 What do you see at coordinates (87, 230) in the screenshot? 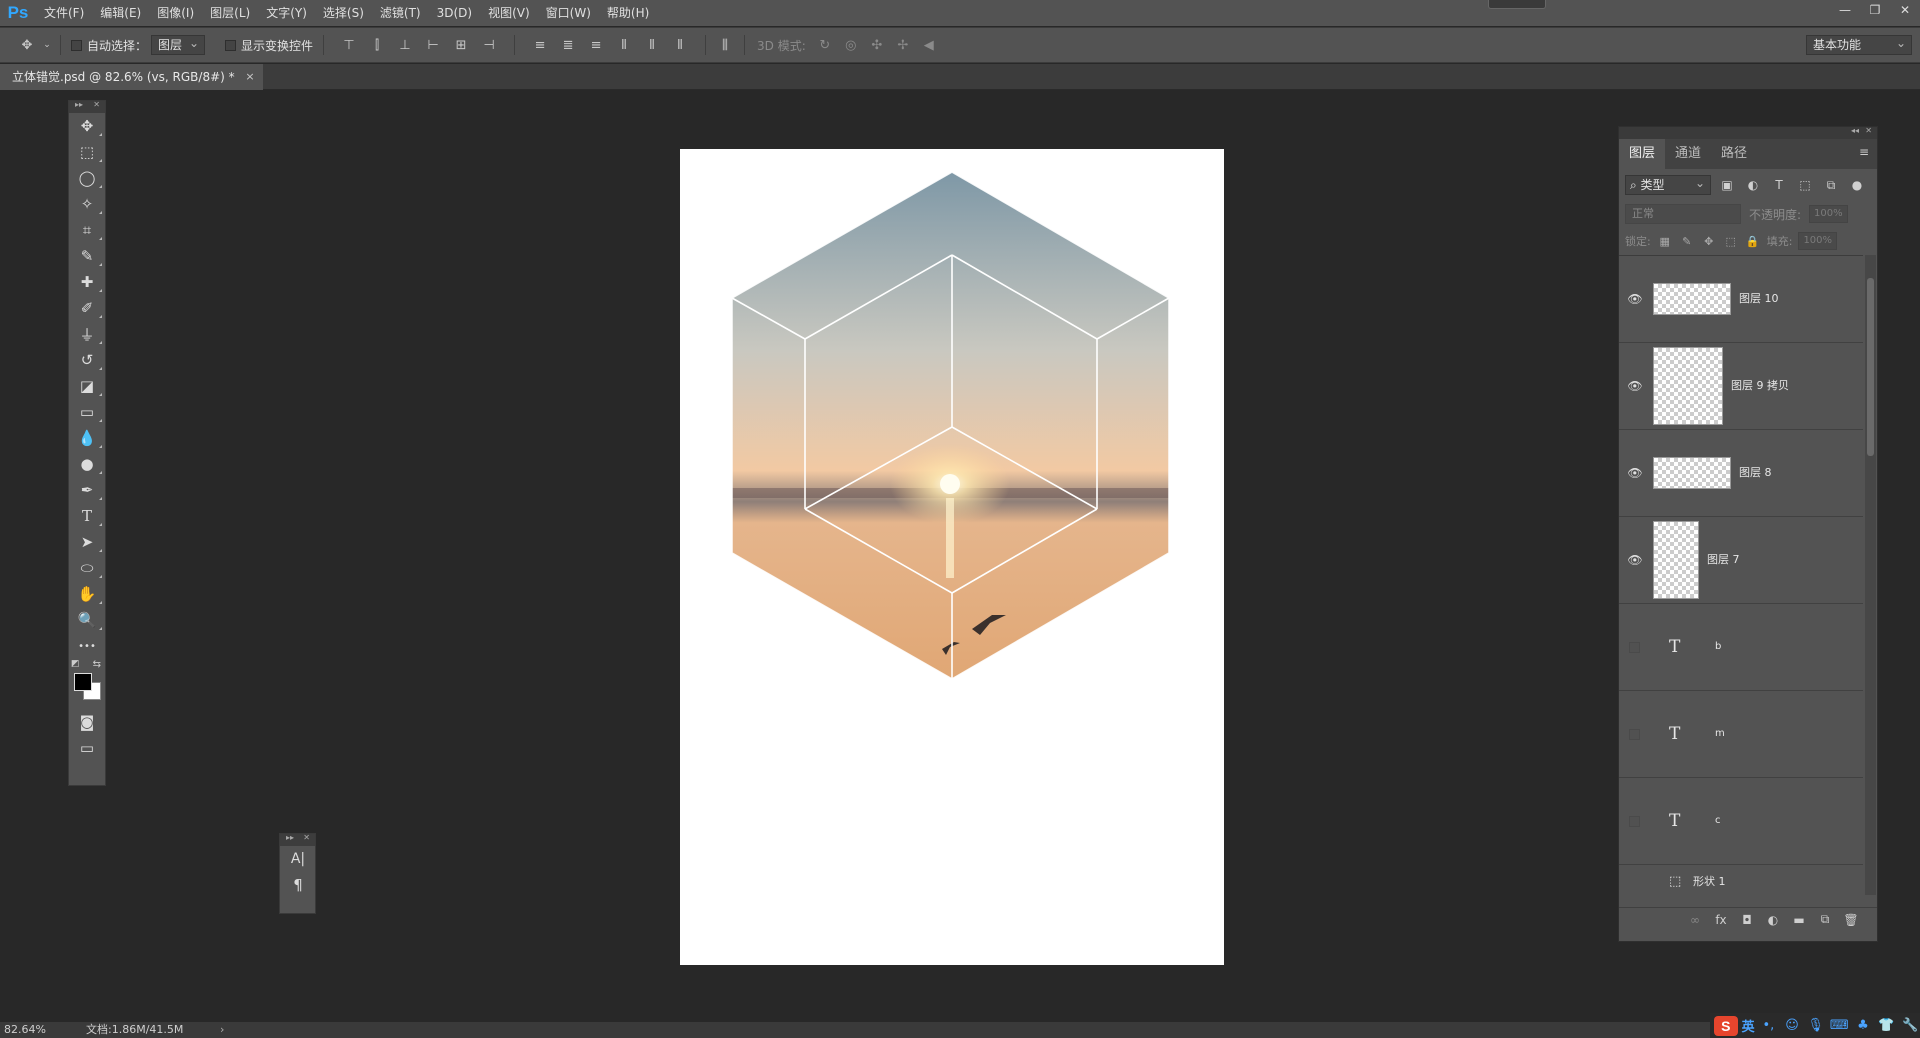
I see `crop-tool: ⌗` at bounding box center [87, 230].